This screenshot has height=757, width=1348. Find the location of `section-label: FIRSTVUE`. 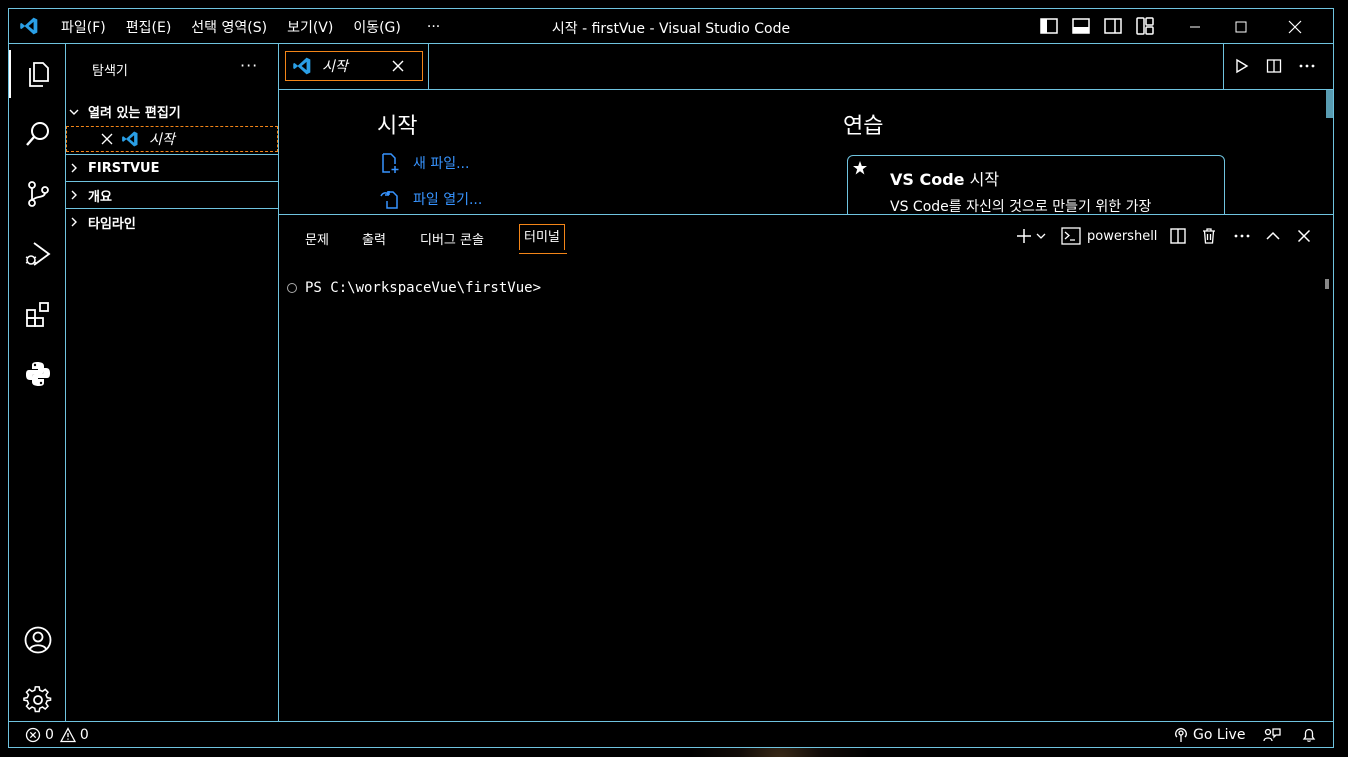

section-label: FIRSTVUE is located at coordinates (124, 168).